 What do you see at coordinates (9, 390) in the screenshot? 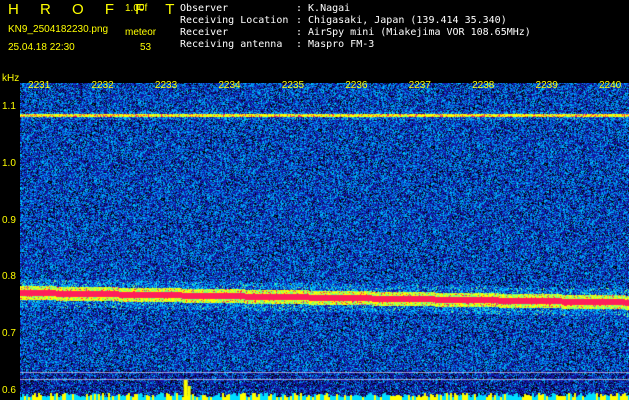
I see `y-tick-label: 0.6` at bounding box center [9, 390].